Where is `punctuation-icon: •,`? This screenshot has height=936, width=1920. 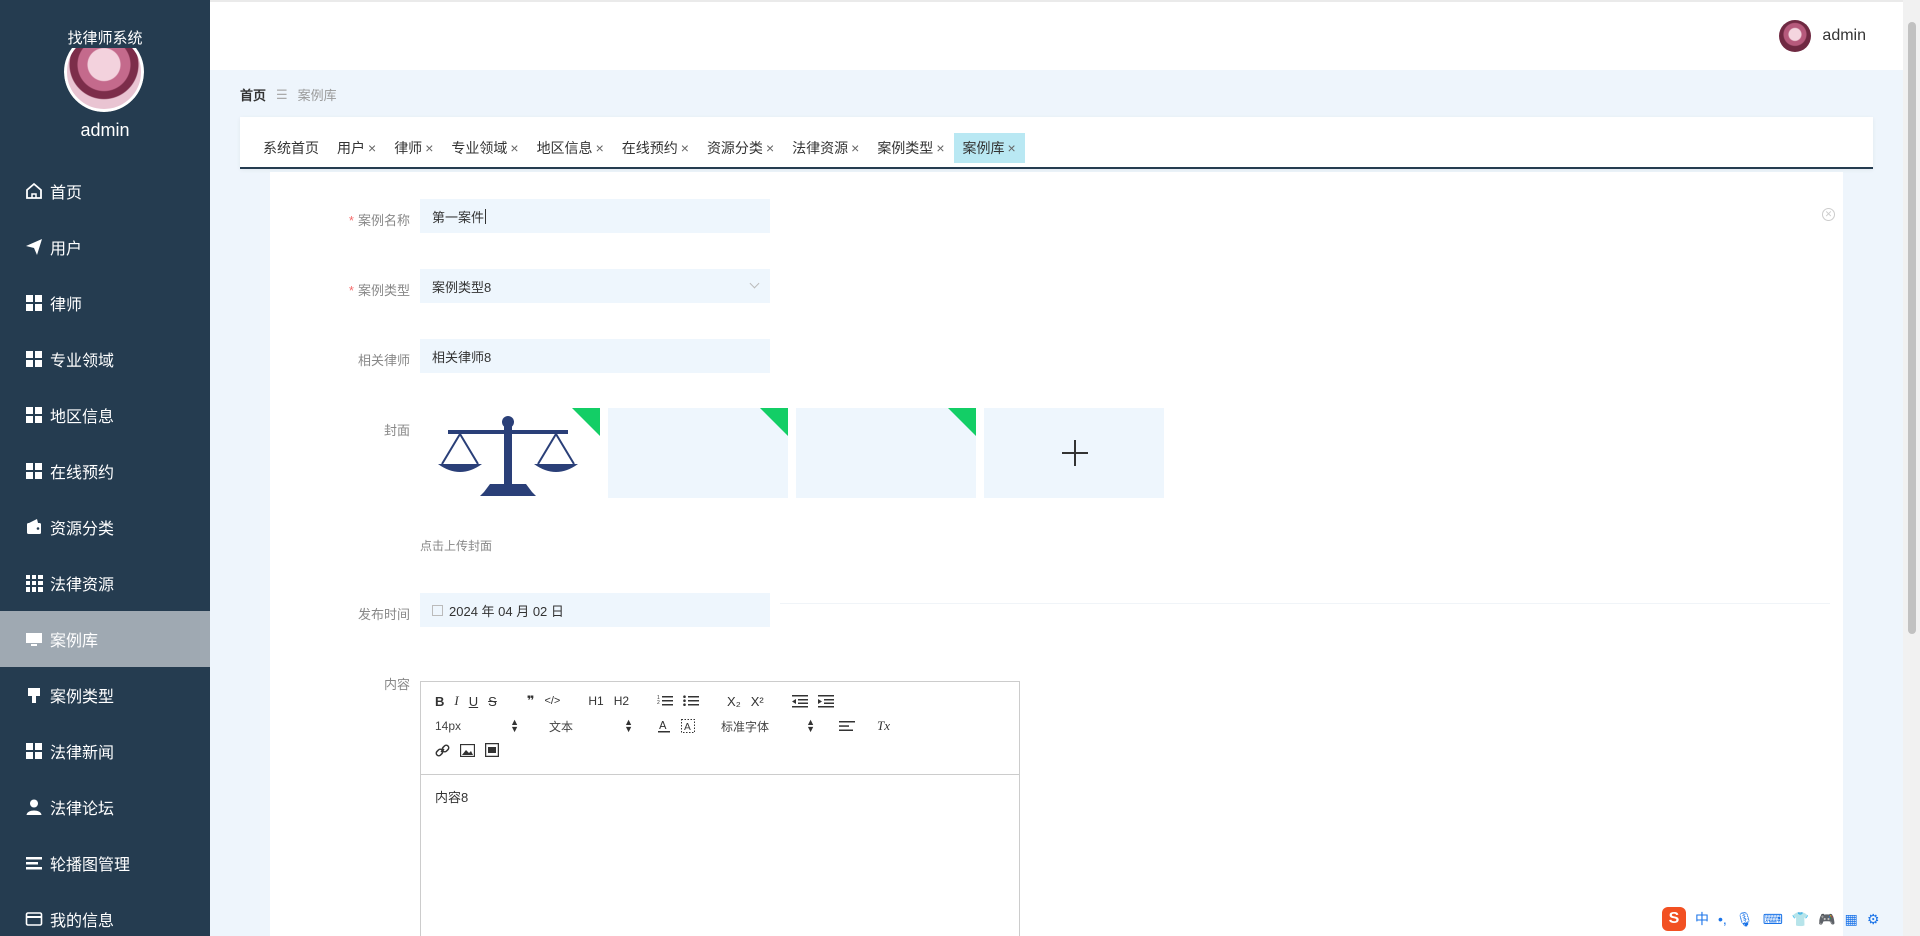 punctuation-icon: •, is located at coordinates (1722, 919).